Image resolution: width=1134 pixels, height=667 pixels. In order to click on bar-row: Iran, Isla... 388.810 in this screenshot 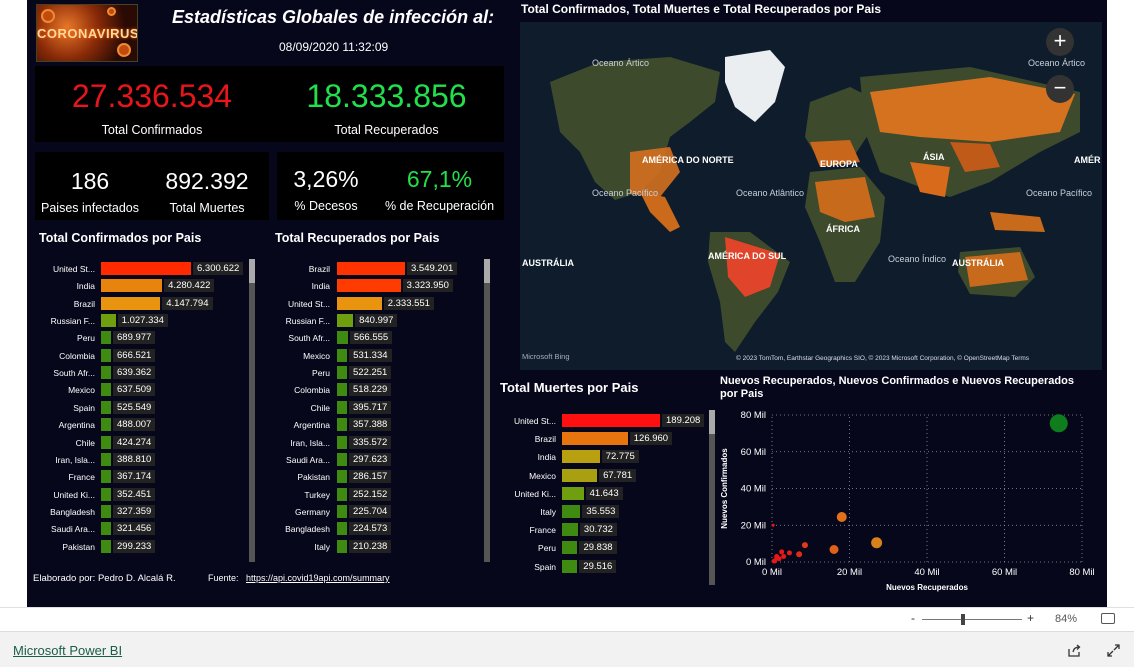, I will do `click(142, 459)`.